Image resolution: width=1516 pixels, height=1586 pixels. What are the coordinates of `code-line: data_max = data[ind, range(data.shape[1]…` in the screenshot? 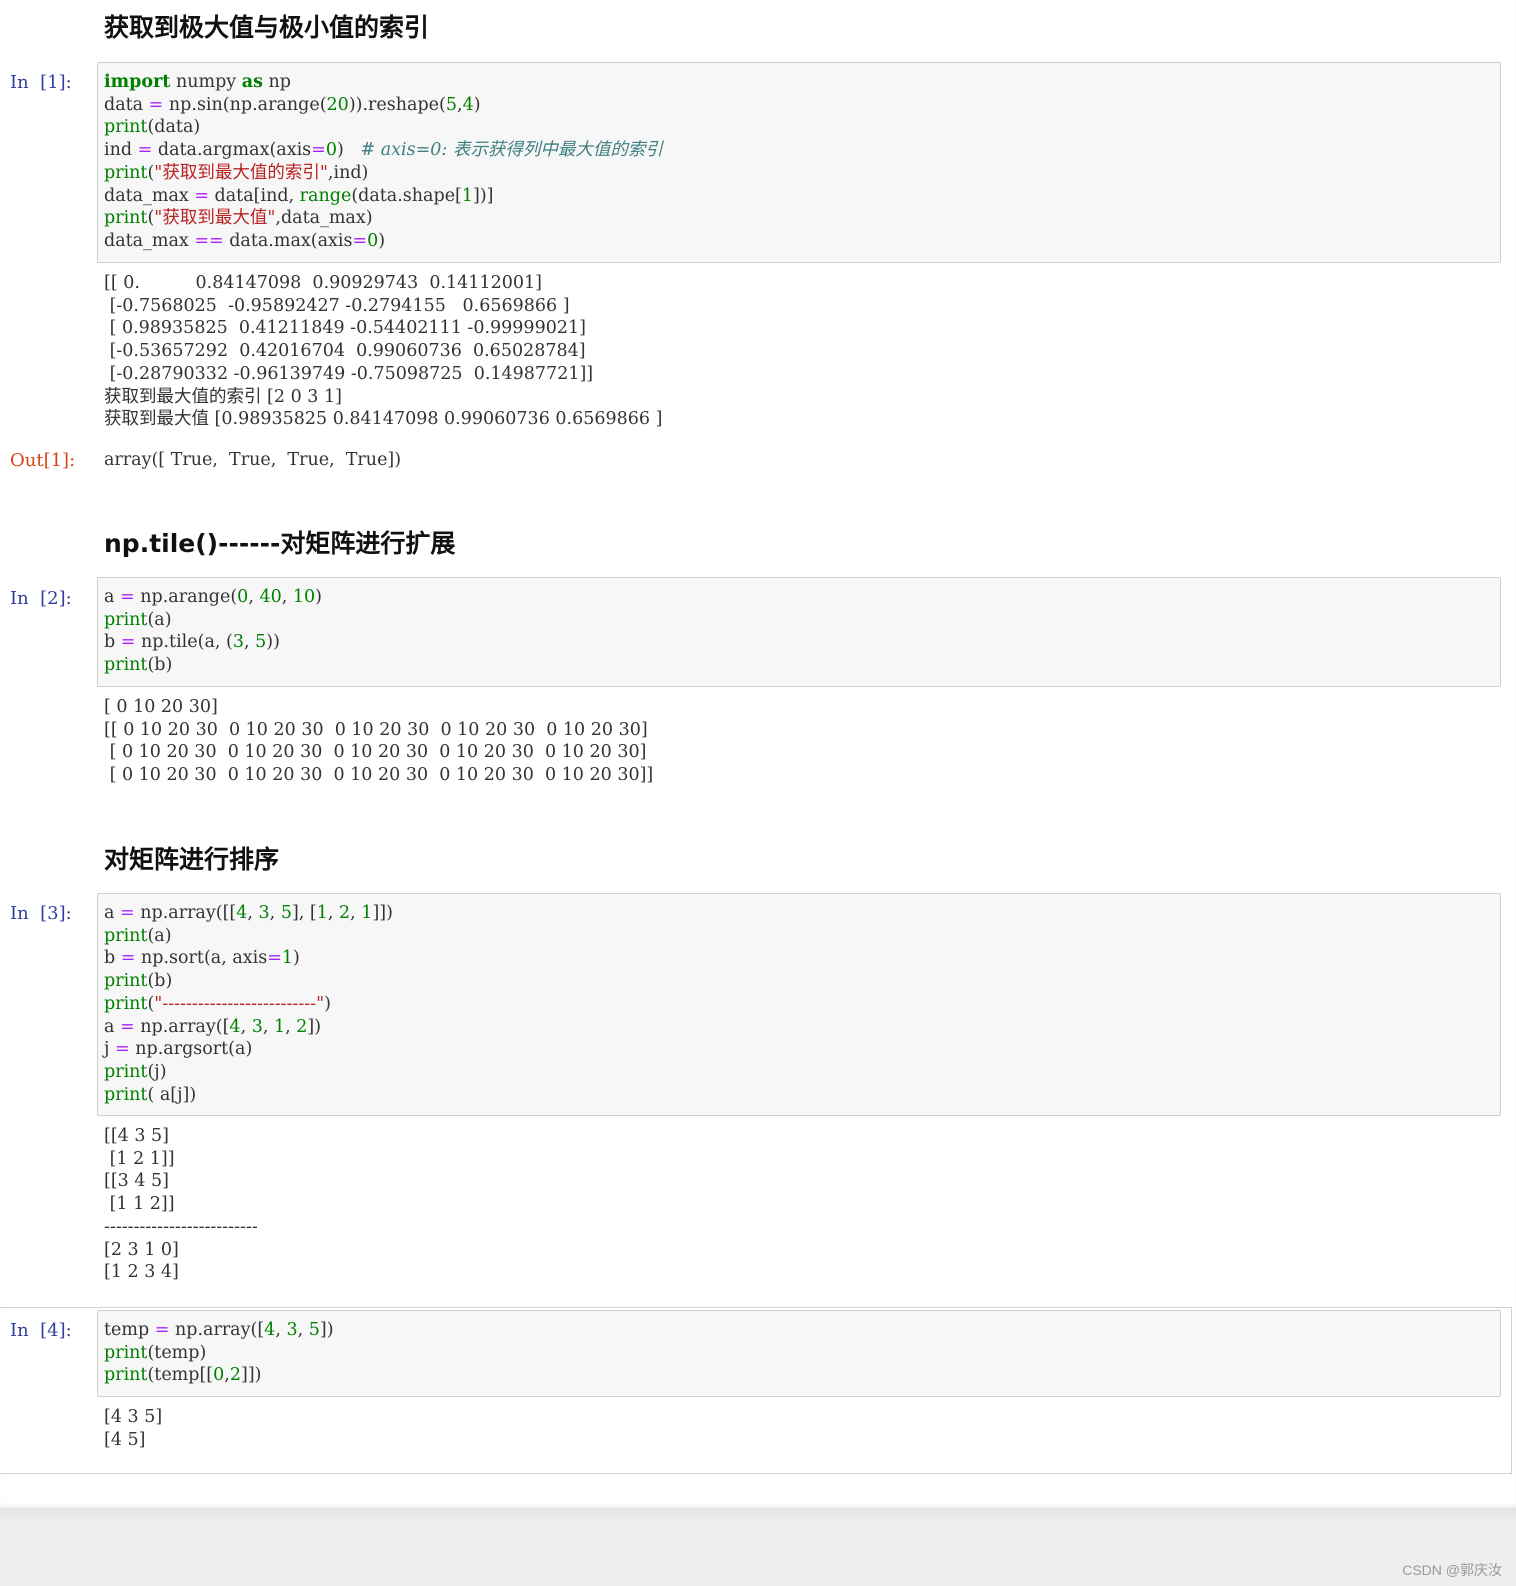 It's located at (299, 195).